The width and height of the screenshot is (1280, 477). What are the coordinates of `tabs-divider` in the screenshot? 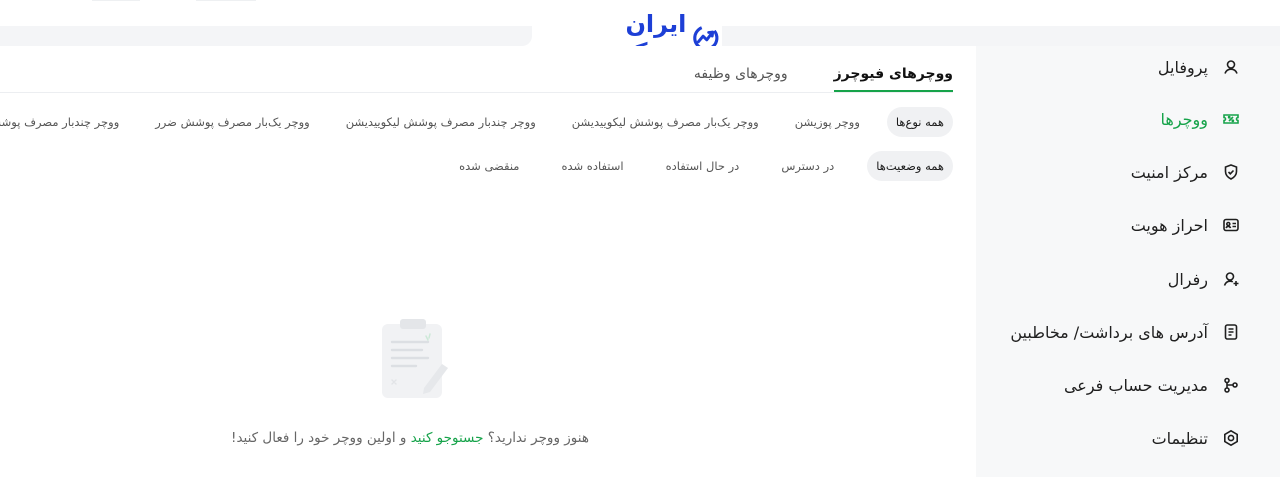 It's located at (476, 92).